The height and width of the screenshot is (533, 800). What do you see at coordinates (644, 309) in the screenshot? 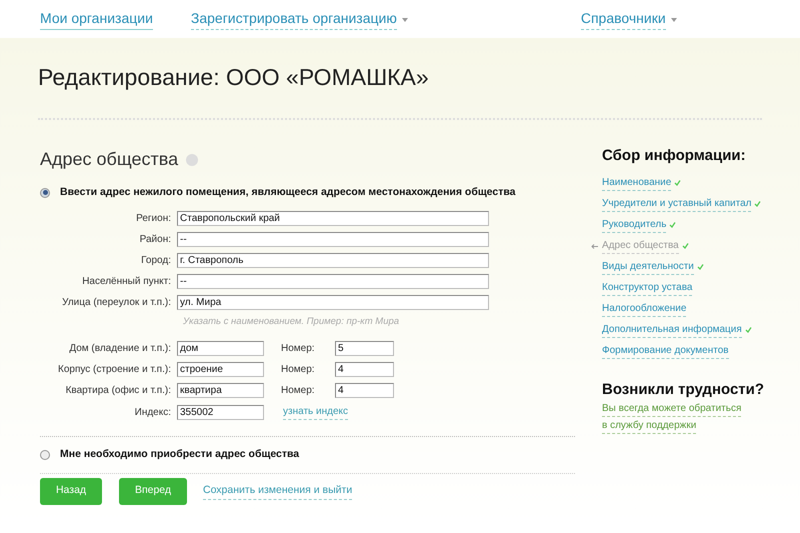
I see `step-link: Налогообложение` at bounding box center [644, 309].